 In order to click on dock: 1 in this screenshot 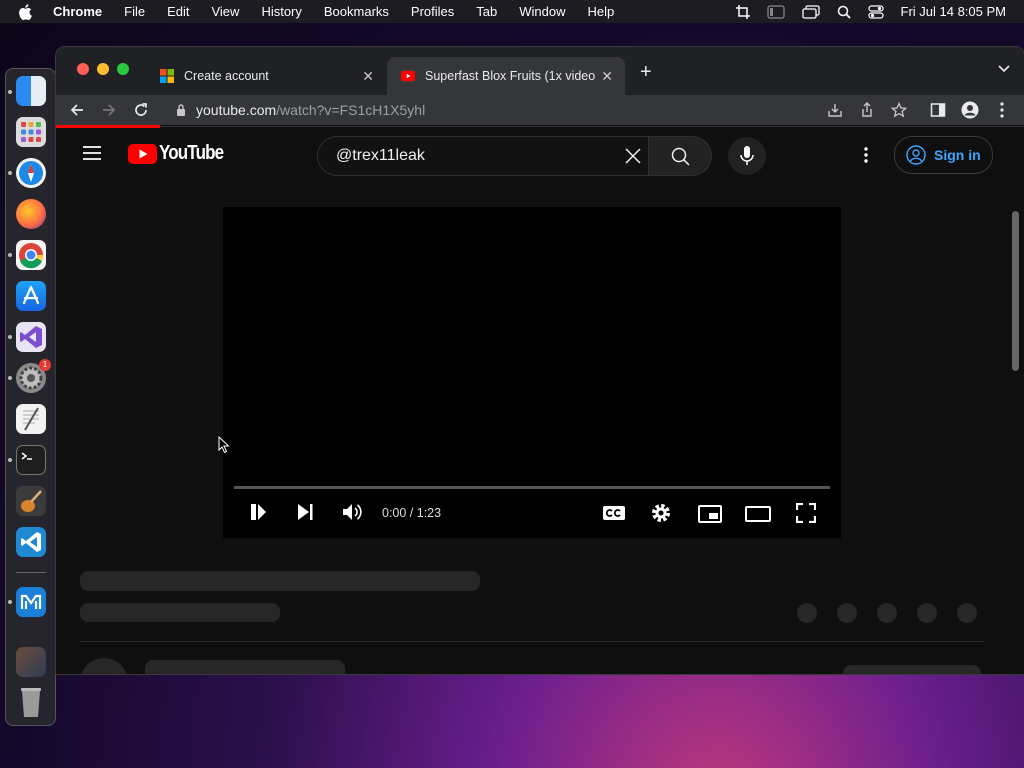, I will do `click(30, 397)`.